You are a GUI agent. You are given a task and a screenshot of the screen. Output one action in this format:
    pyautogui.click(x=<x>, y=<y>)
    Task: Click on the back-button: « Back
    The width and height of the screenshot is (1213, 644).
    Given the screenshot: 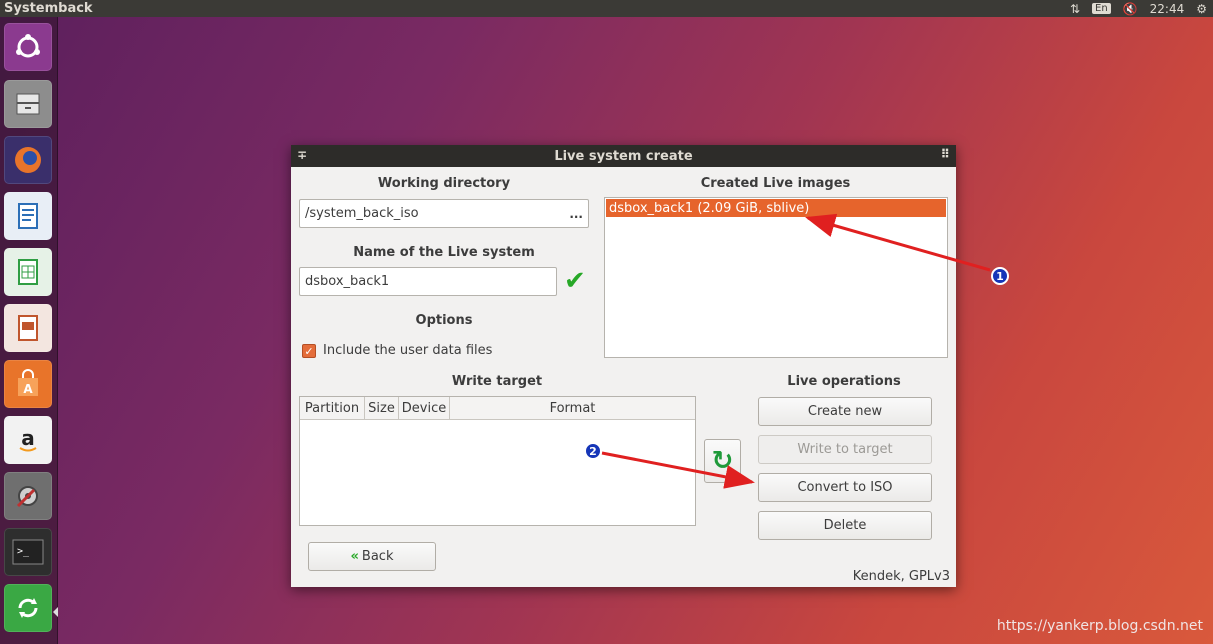 What is the action you would take?
    pyautogui.click(x=372, y=556)
    